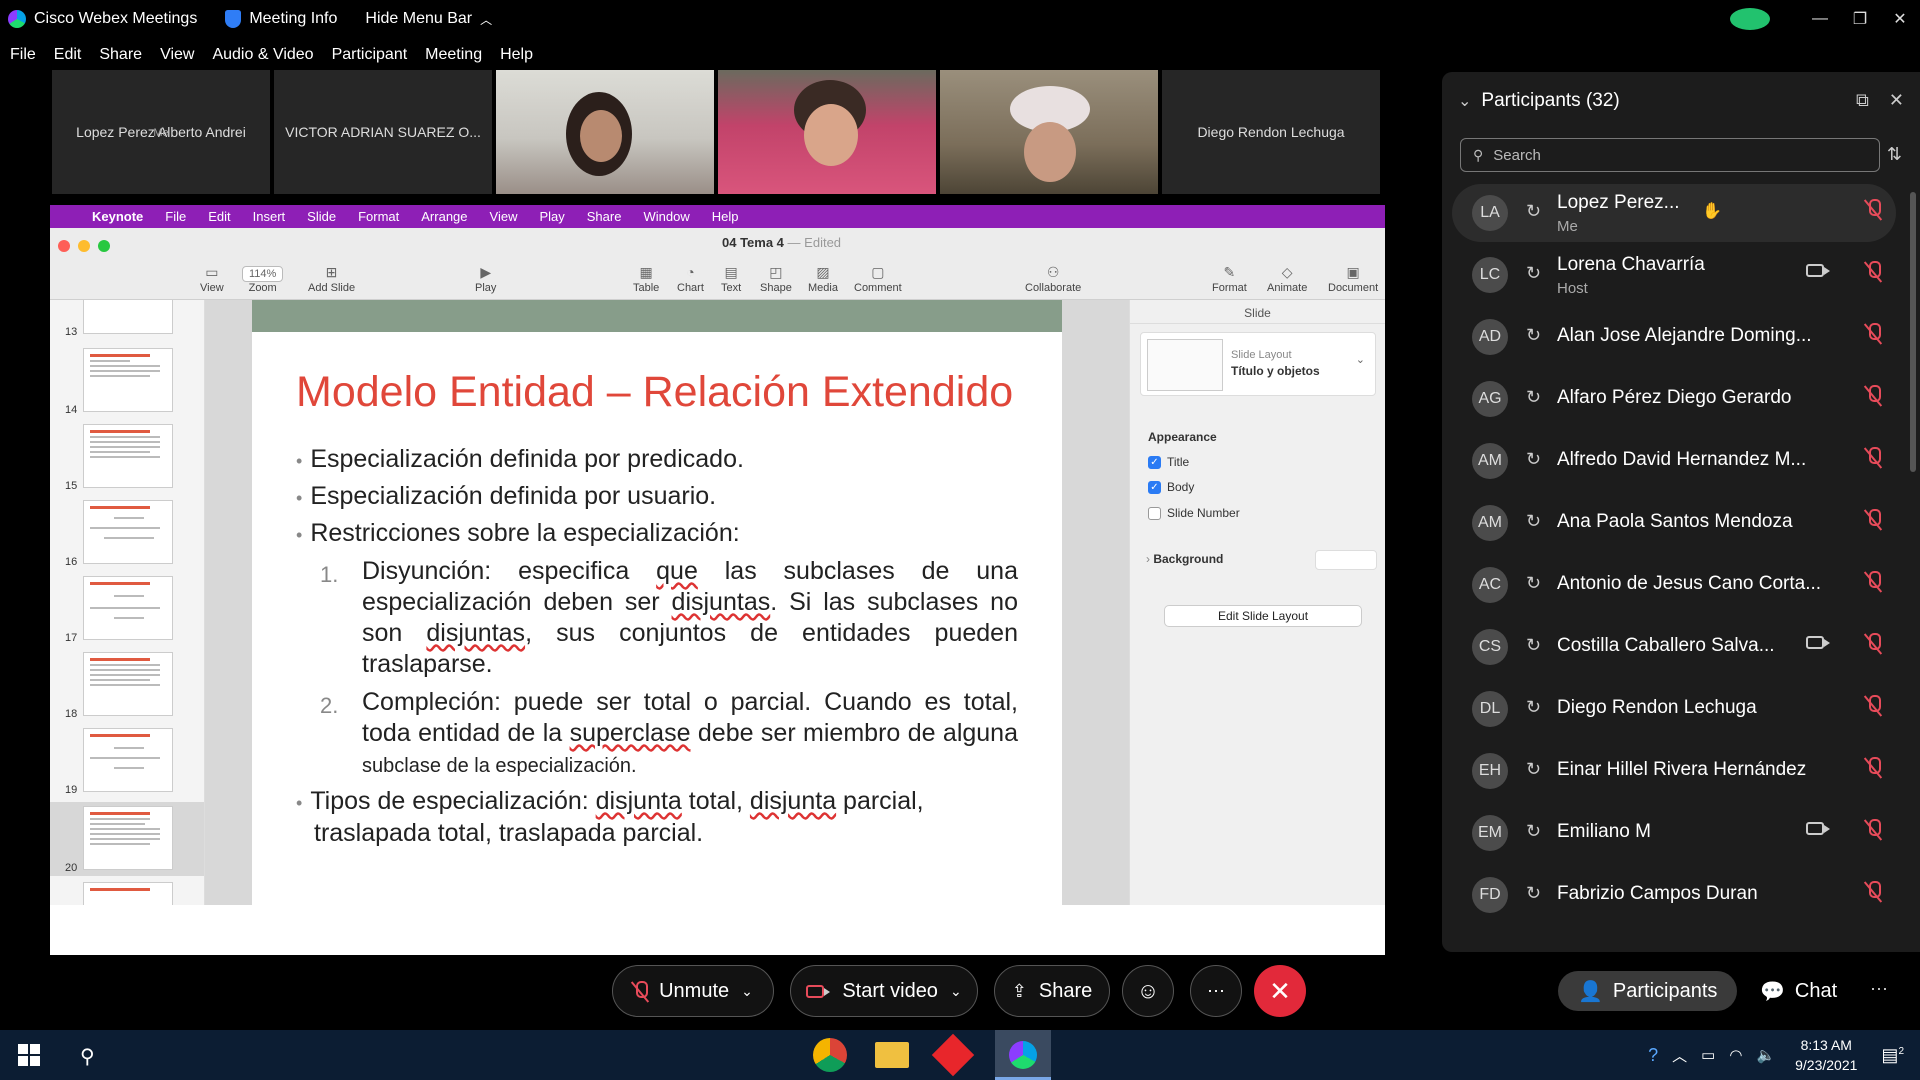  Describe the element at coordinates (1750, 19) in the screenshot. I see `network-signal-icon` at that location.